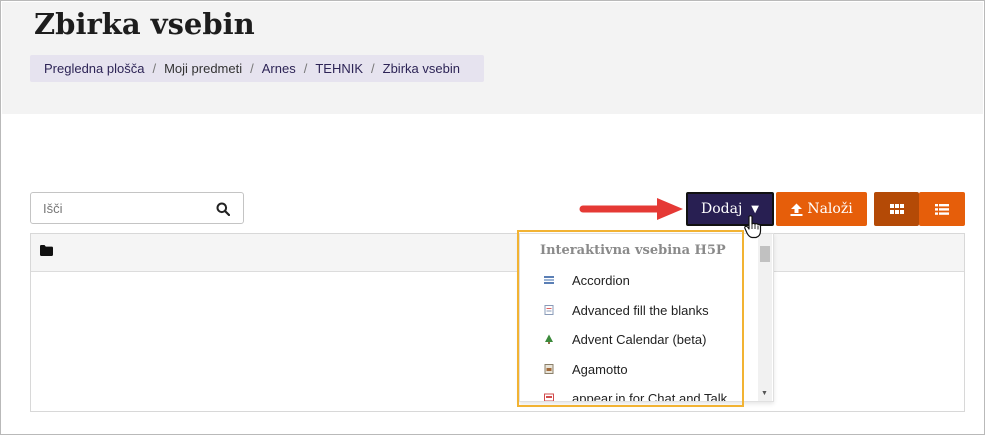 The width and height of the screenshot is (985, 435). I want to click on breadcrumb-my-courses: Moji predmeti, so click(203, 68).